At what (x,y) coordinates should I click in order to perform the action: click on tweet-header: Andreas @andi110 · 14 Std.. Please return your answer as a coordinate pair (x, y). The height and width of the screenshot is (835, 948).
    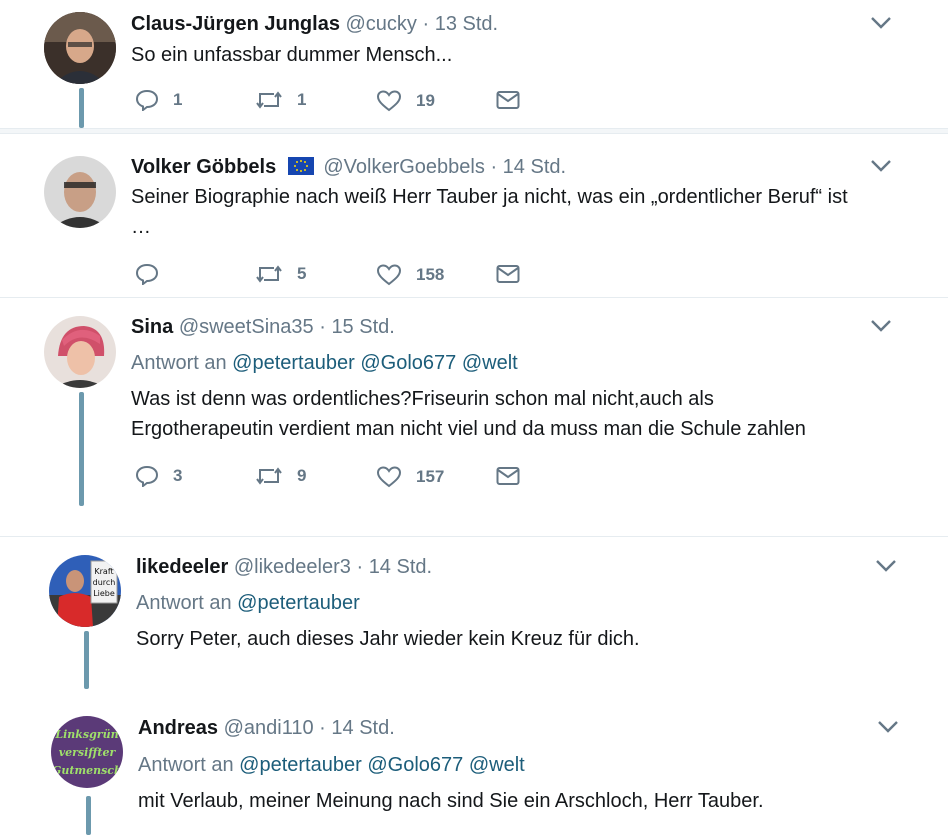
    Looking at the image, I should click on (266, 728).